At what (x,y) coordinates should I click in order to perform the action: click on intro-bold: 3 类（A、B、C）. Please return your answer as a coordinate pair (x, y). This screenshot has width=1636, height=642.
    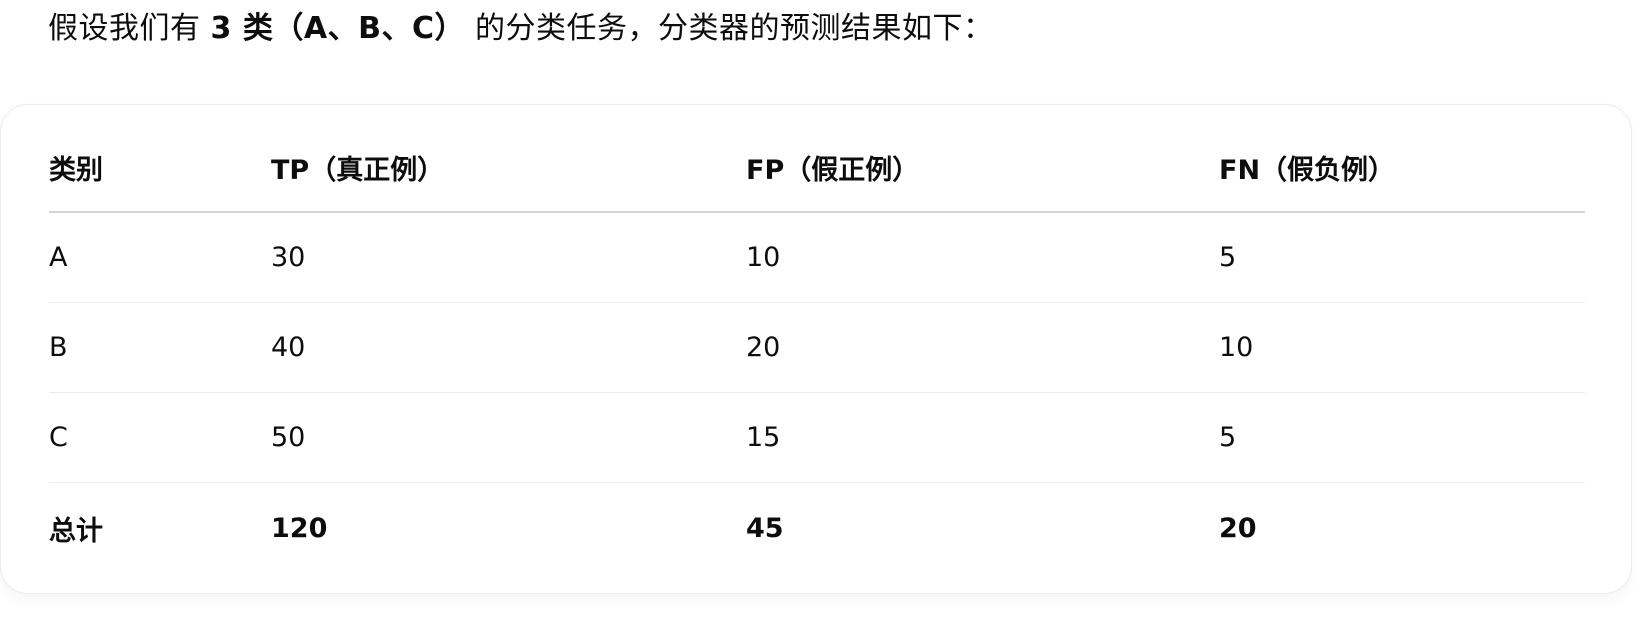
    Looking at the image, I should click on (337, 28).